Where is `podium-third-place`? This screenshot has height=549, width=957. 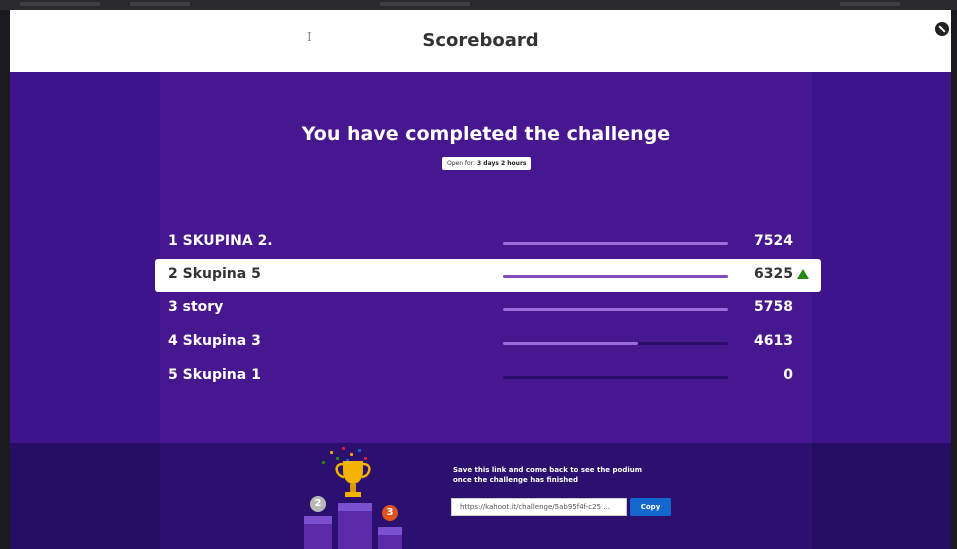
podium-third-place is located at coordinates (390, 538).